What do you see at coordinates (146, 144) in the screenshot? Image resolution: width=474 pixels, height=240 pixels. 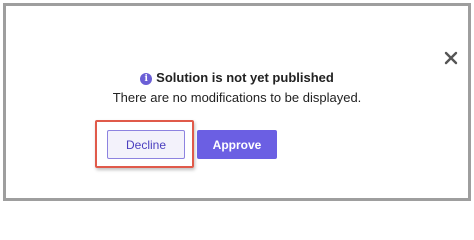 I see `decline-button: Decline` at bounding box center [146, 144].